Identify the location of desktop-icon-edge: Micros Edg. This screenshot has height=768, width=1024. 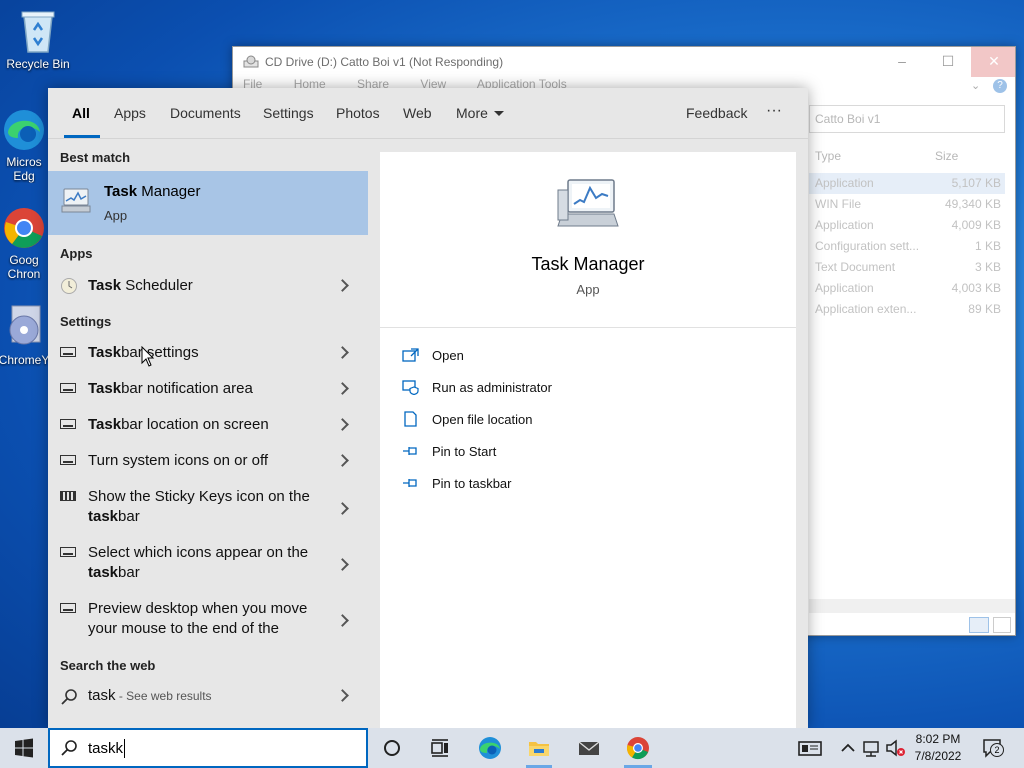
(26, 145).